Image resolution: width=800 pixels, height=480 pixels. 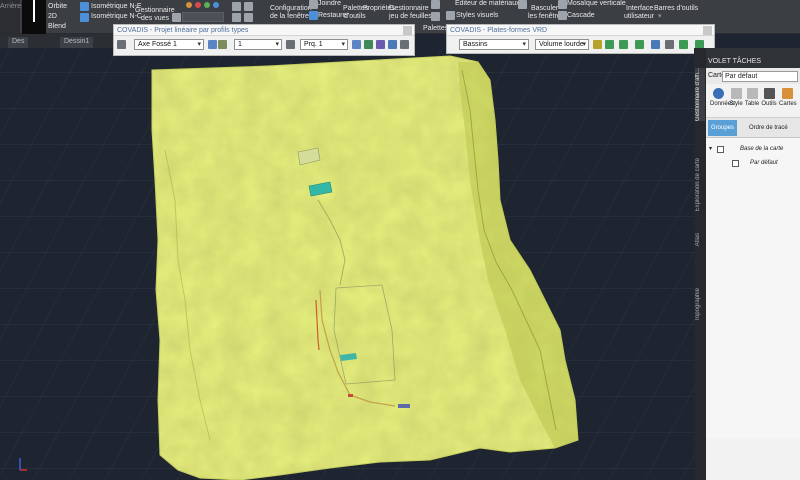 I want to click on ribbon-config-1: Configuration, so click(x=291, y=9).